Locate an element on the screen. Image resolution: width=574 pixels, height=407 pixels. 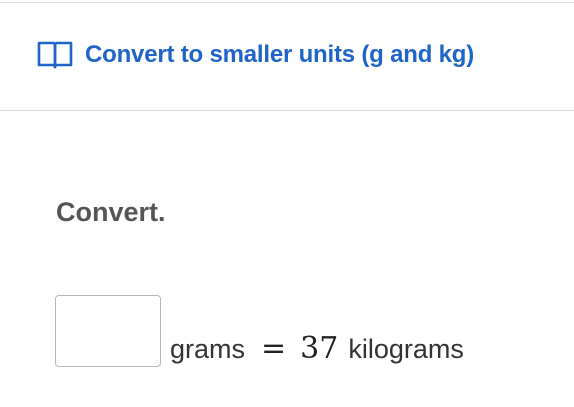
given-value: 37 is located at coordinates (319, 348).